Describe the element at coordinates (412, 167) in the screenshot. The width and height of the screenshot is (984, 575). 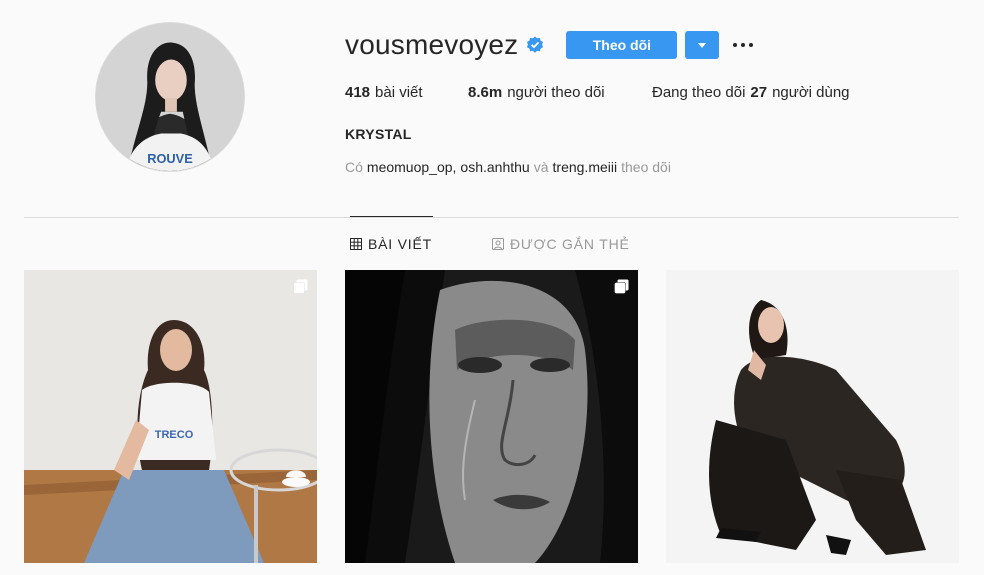
I see `mutual-follower-link: meomuop_op,` at that location.